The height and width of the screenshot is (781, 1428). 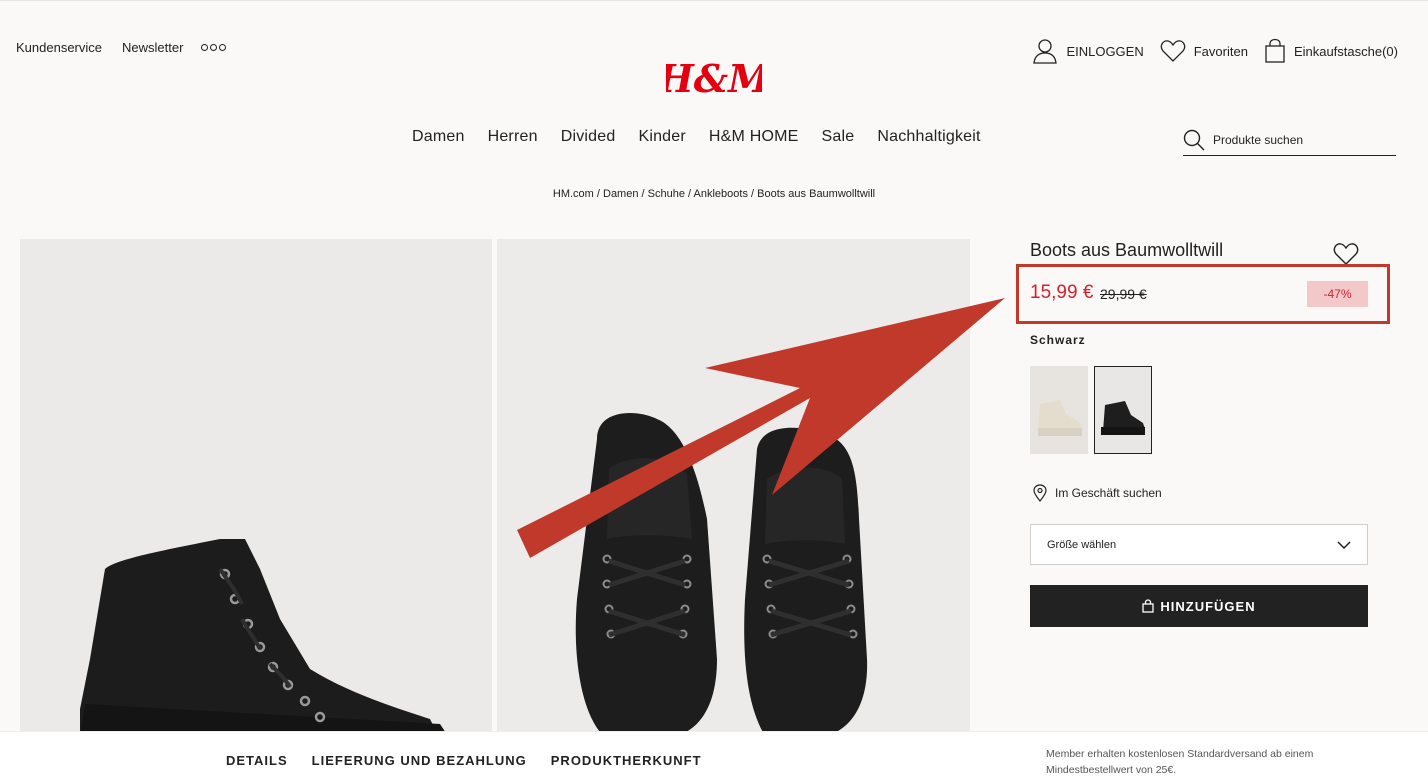 I want to click on breadcrumb-item: Damen, so click(x=620, y=194).